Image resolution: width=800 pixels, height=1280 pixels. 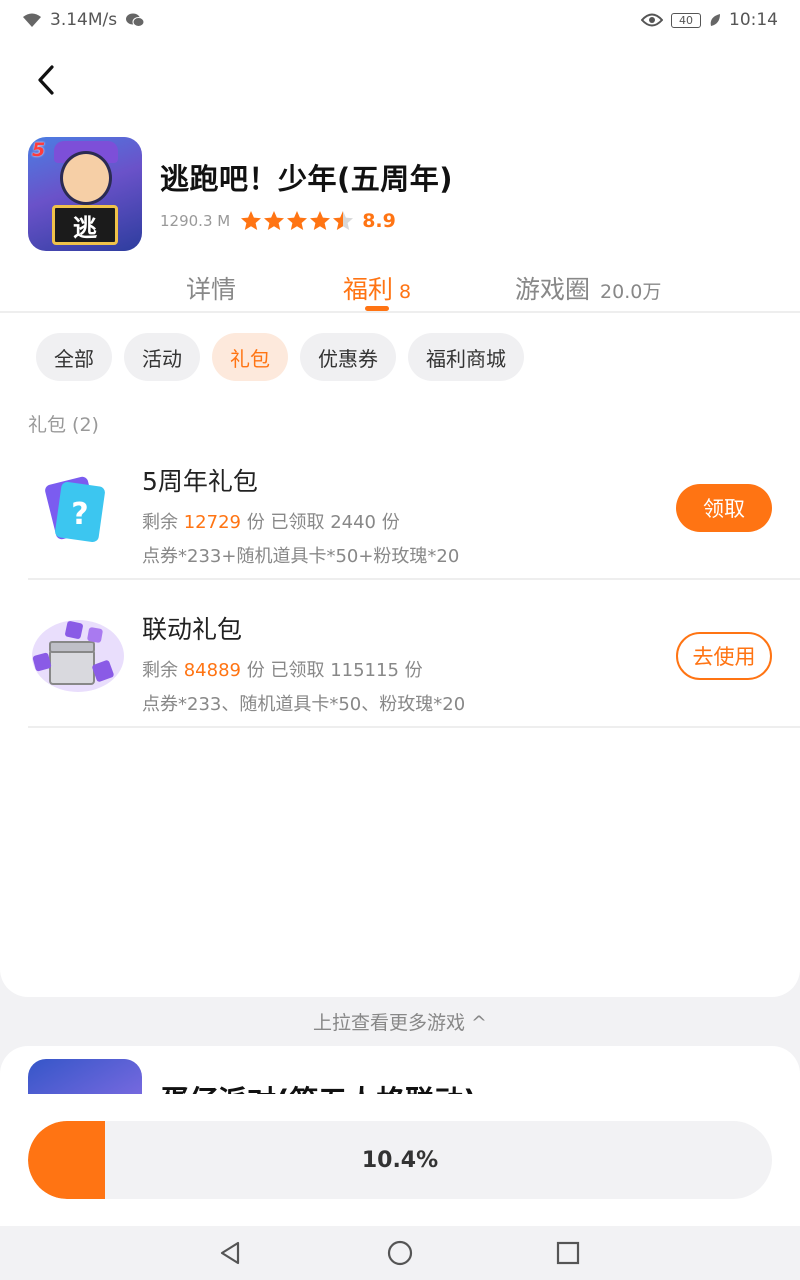 I want to click on gift-stats: 剩余 12729 份 已领取 2440 份, so click(x=300, y=521).